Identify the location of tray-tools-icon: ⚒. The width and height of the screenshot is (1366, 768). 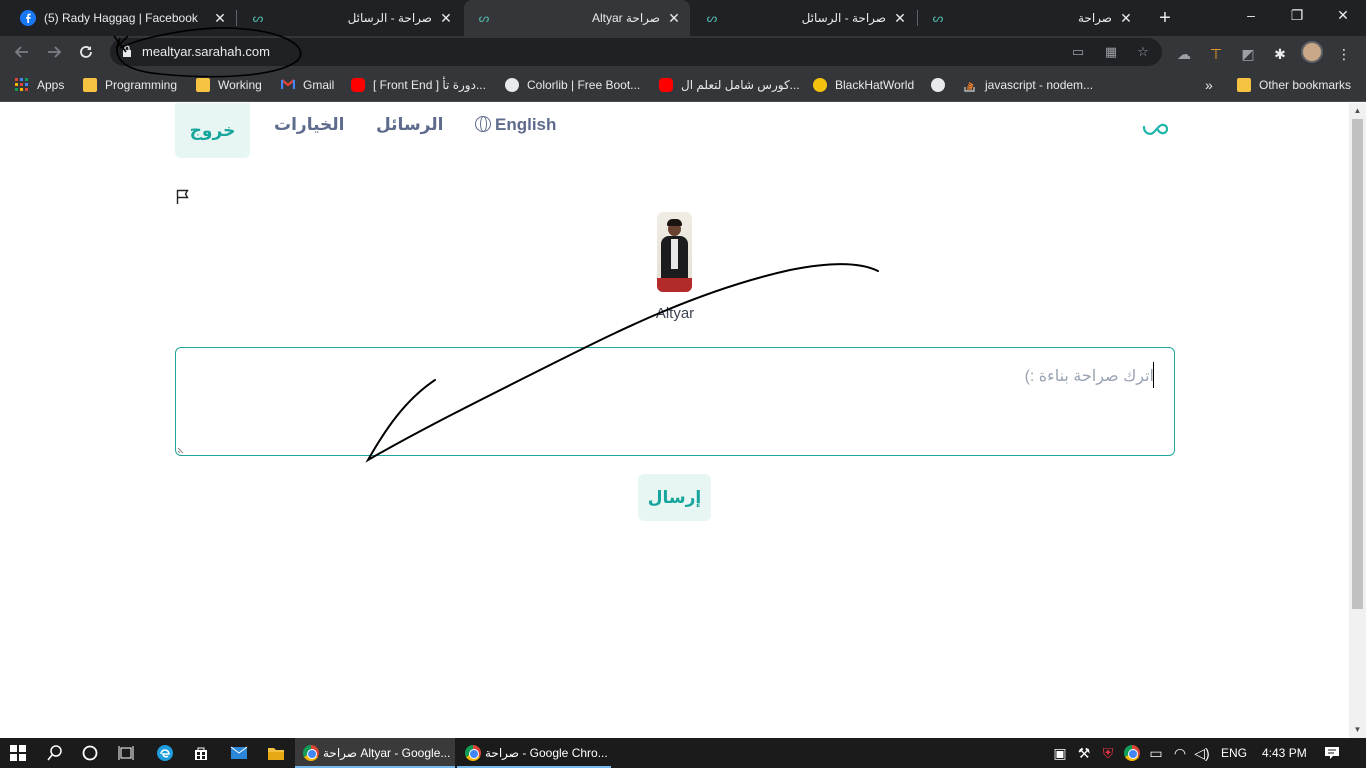
(1084, 753).